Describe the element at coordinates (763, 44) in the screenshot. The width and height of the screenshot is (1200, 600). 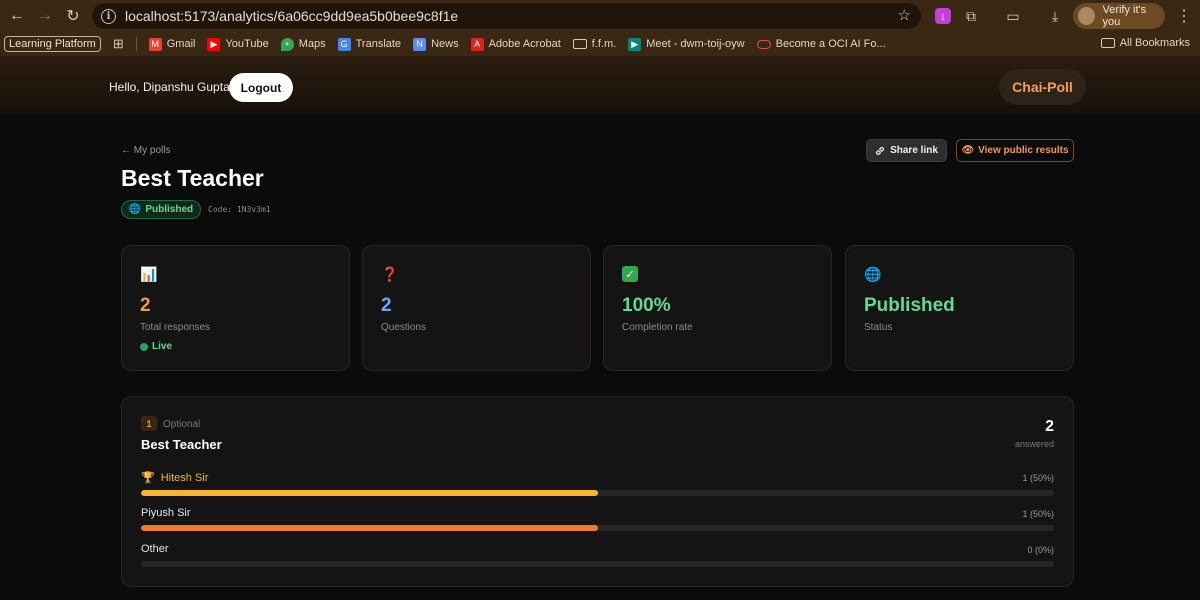
I see `oracle-icon` at that location.